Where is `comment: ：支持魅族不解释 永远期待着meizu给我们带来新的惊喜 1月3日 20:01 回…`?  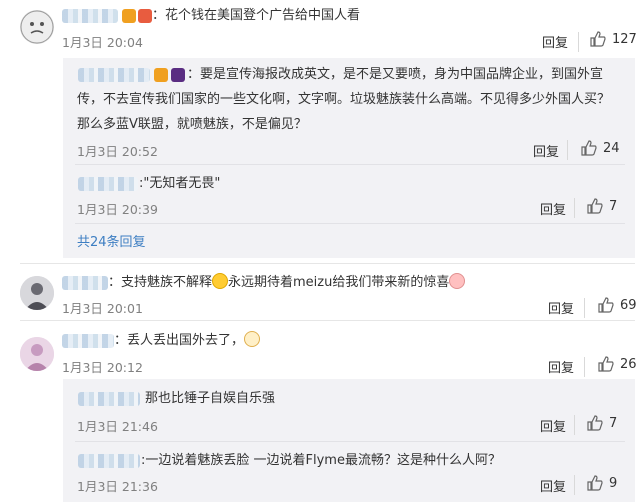
comment: ：支持魅族不解释 永远期待着meizu给我们带来新的惊喜 1月3日 20:01 回… is located at coordinates (320, 292).